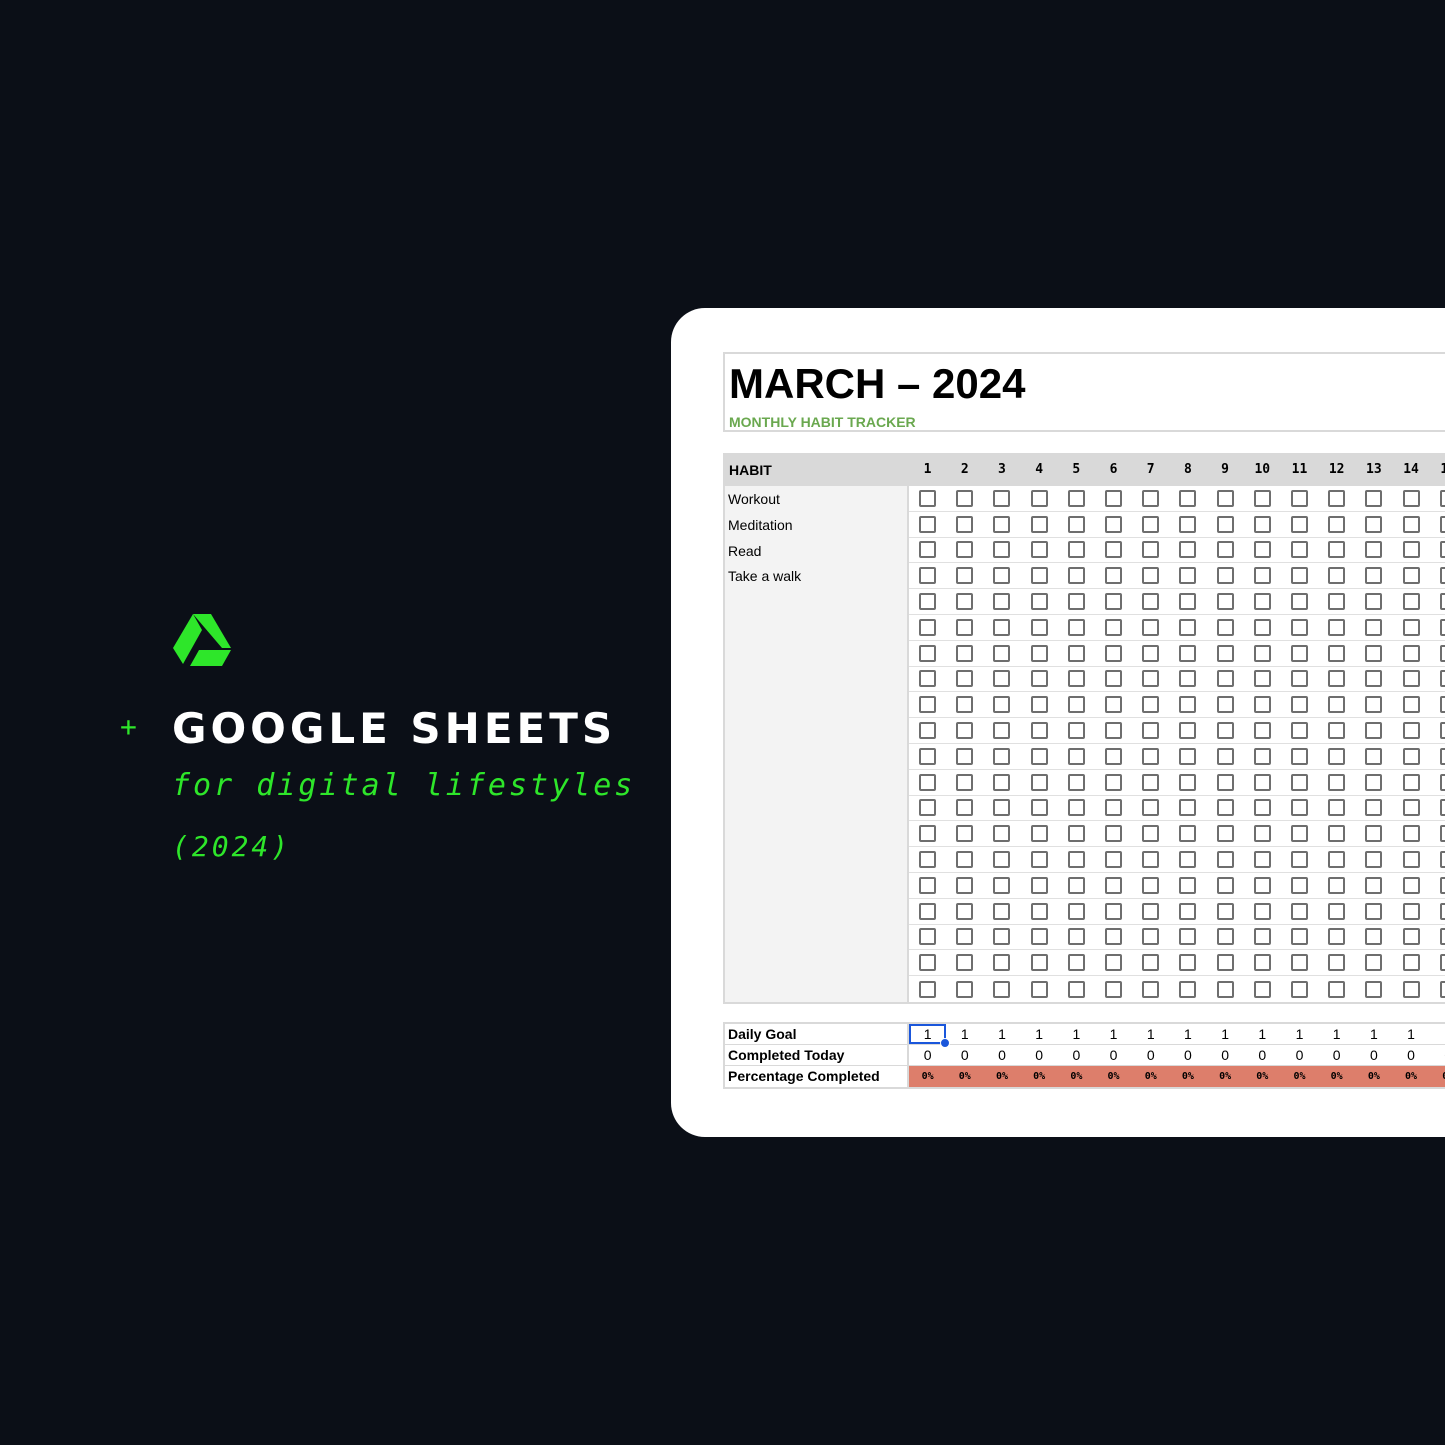  What do you see at coordinates (816, 525) in the screenshot?
I see `habit-name-cell: Meditation` at bounding box center [816, 525].